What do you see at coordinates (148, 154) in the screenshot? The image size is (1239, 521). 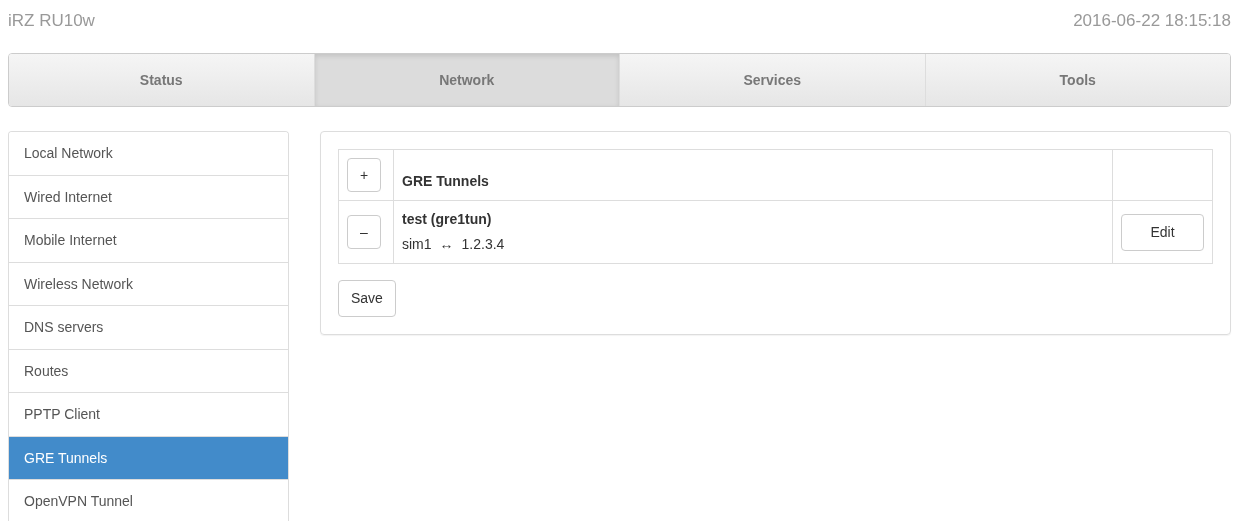 I see `sidebar-item: Local Network` at bounding box center [148, 154].